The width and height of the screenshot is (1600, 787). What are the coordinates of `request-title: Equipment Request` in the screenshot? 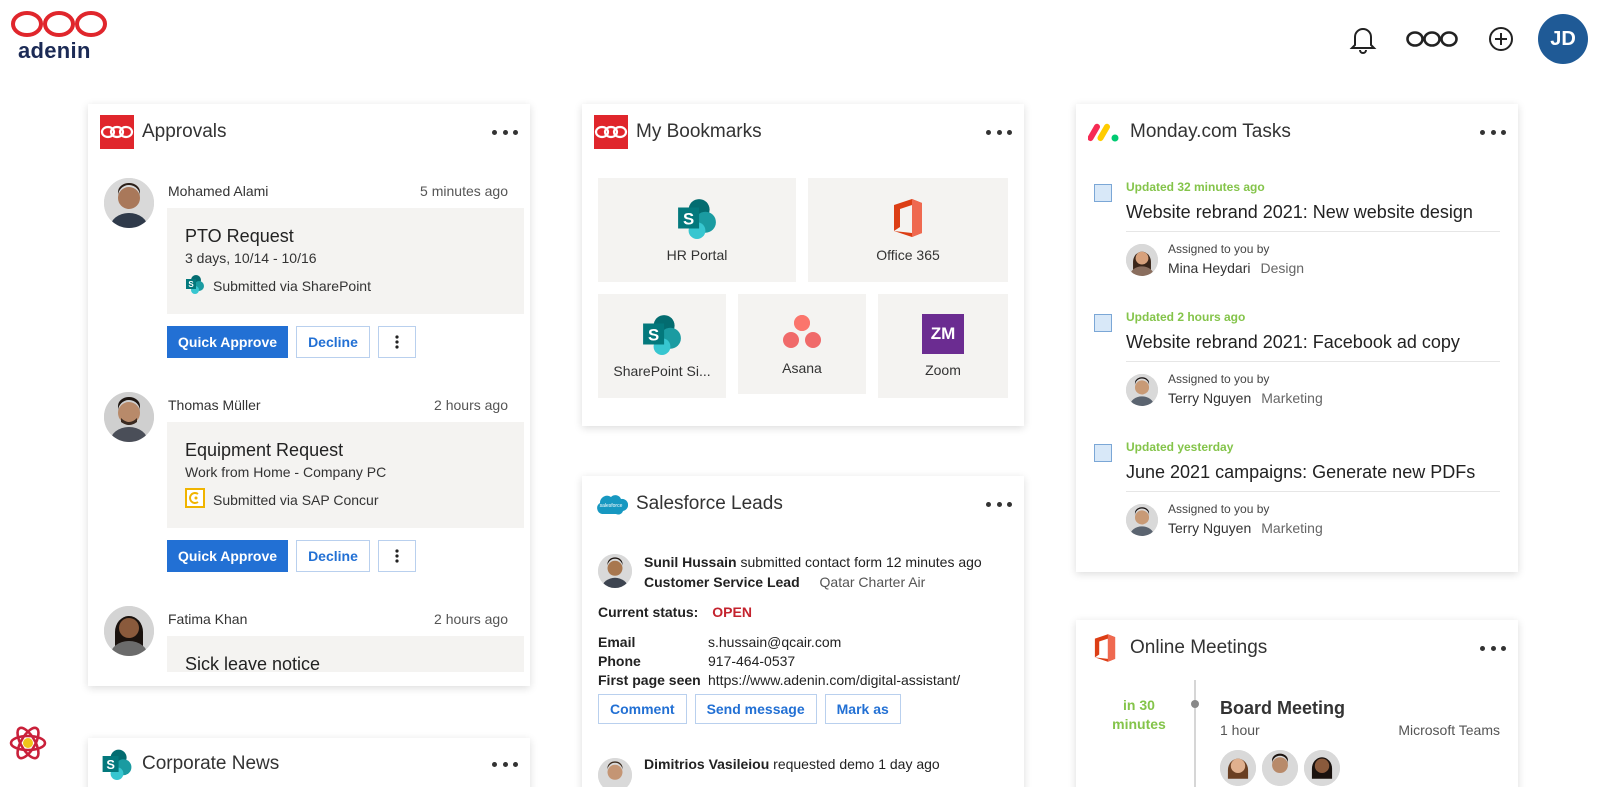 It's located at (264, 450).